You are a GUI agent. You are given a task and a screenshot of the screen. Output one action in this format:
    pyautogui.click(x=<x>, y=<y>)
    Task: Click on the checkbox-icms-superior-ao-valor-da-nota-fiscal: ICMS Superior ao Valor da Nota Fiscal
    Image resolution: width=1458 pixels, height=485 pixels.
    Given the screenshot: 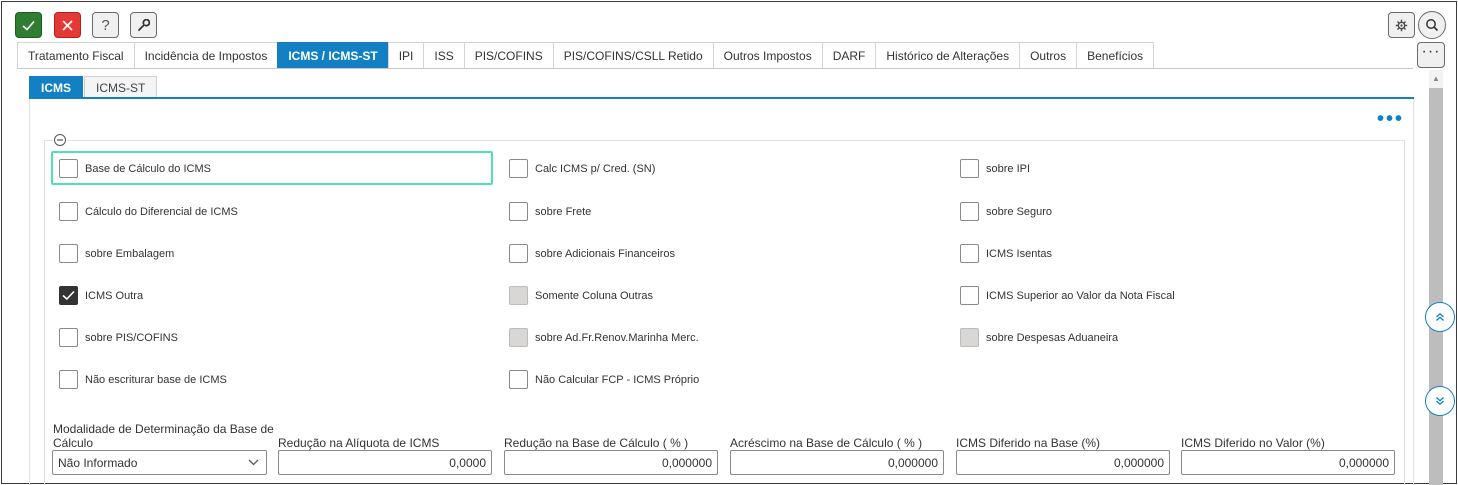 What is the action you would take?
    pyautogui.click(x=1067, y=295)
    